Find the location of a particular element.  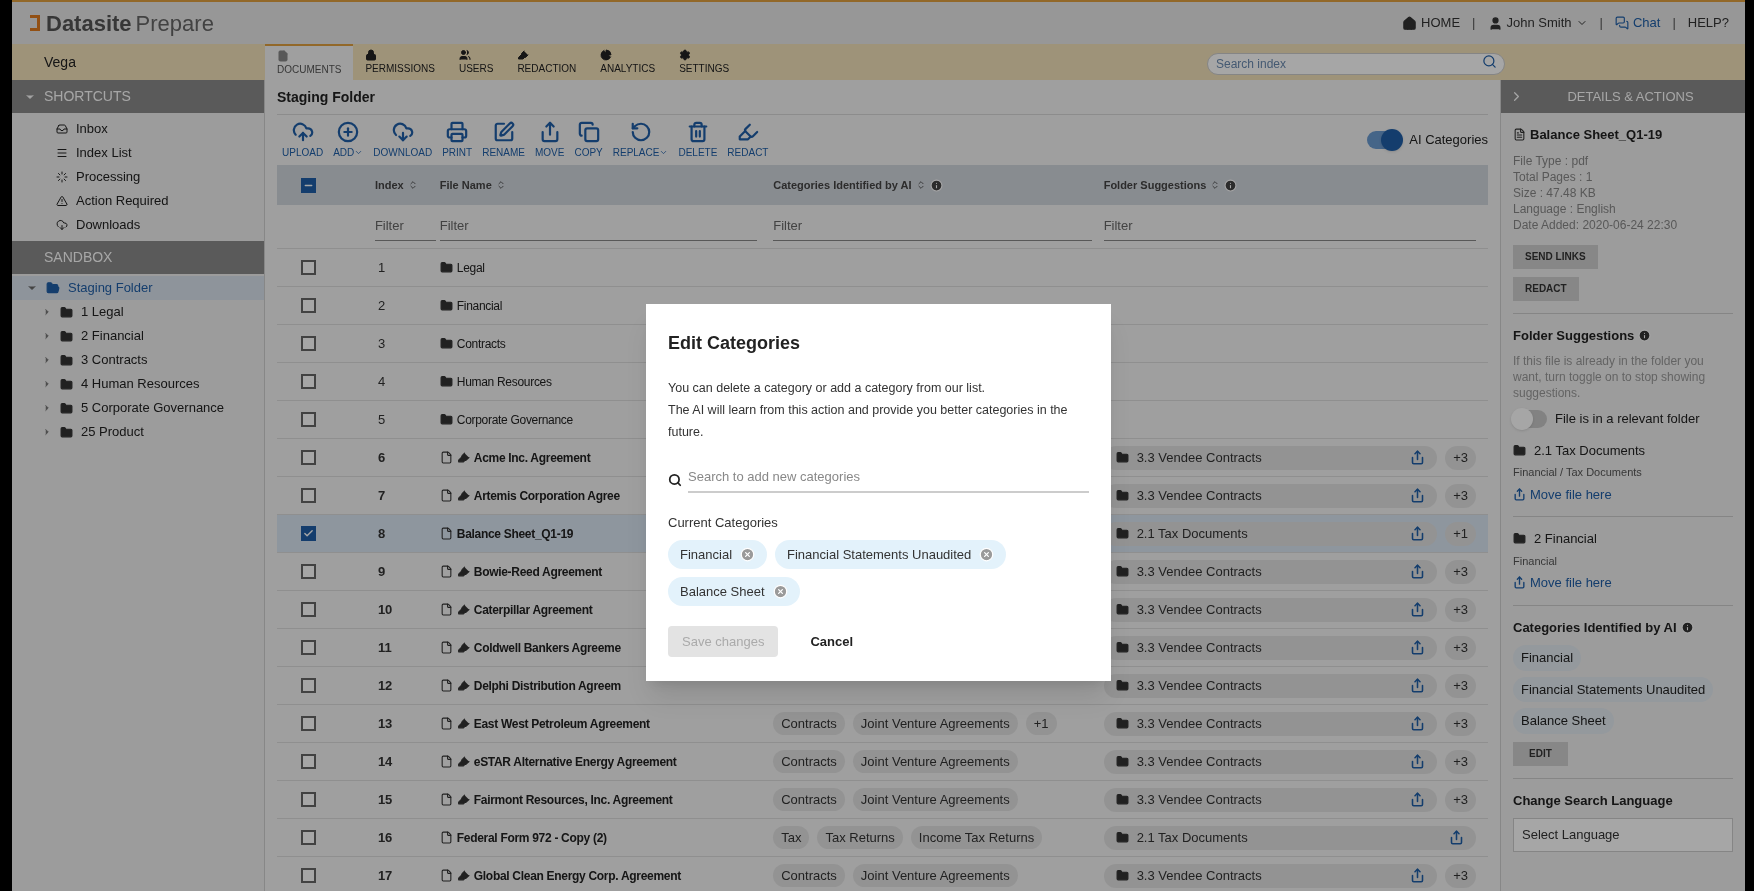

action-button: SEND LINKS is located at coordinates (1555, 256).